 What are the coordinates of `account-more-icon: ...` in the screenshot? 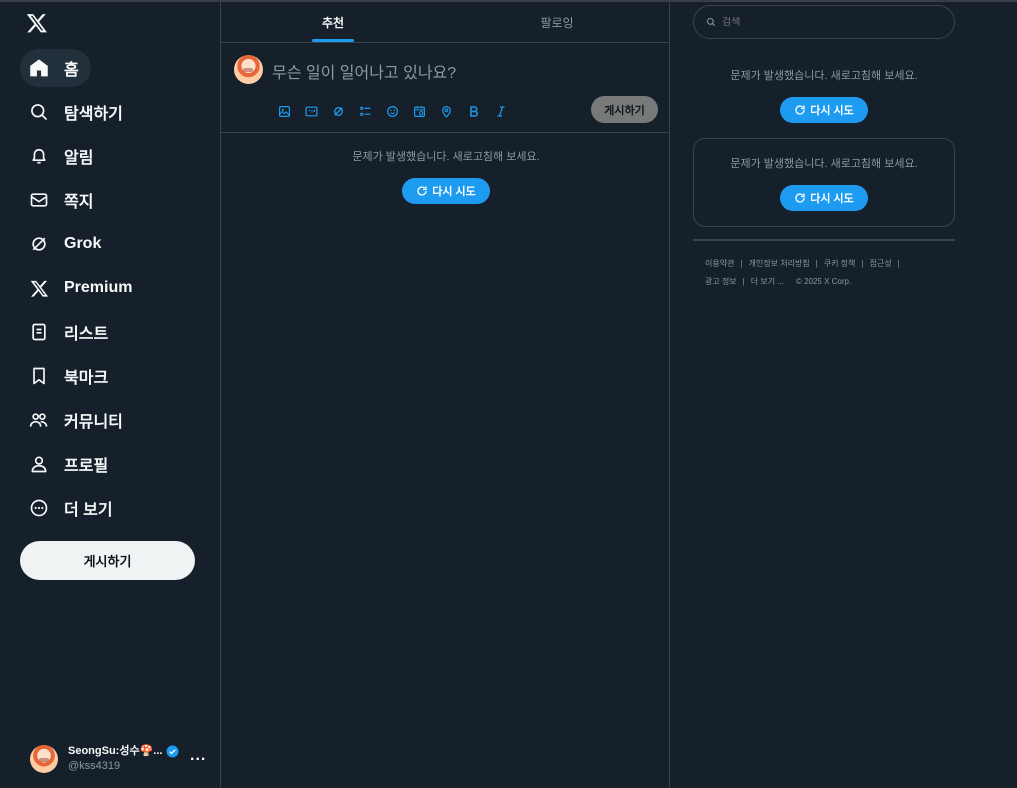 It's located at (198, 756).